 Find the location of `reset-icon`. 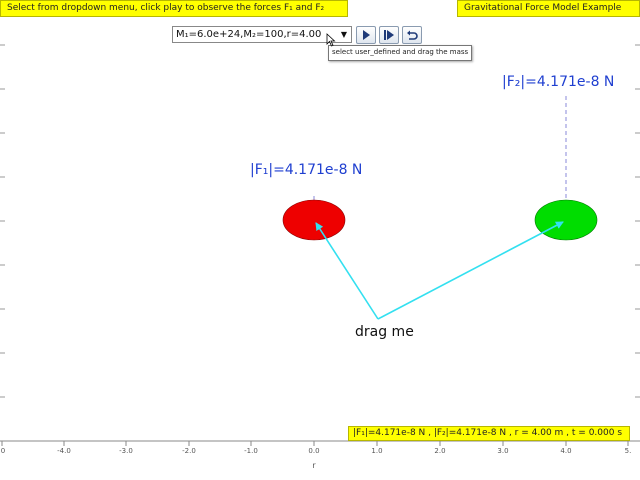

reset-icon is located at coordinates (412, 35).